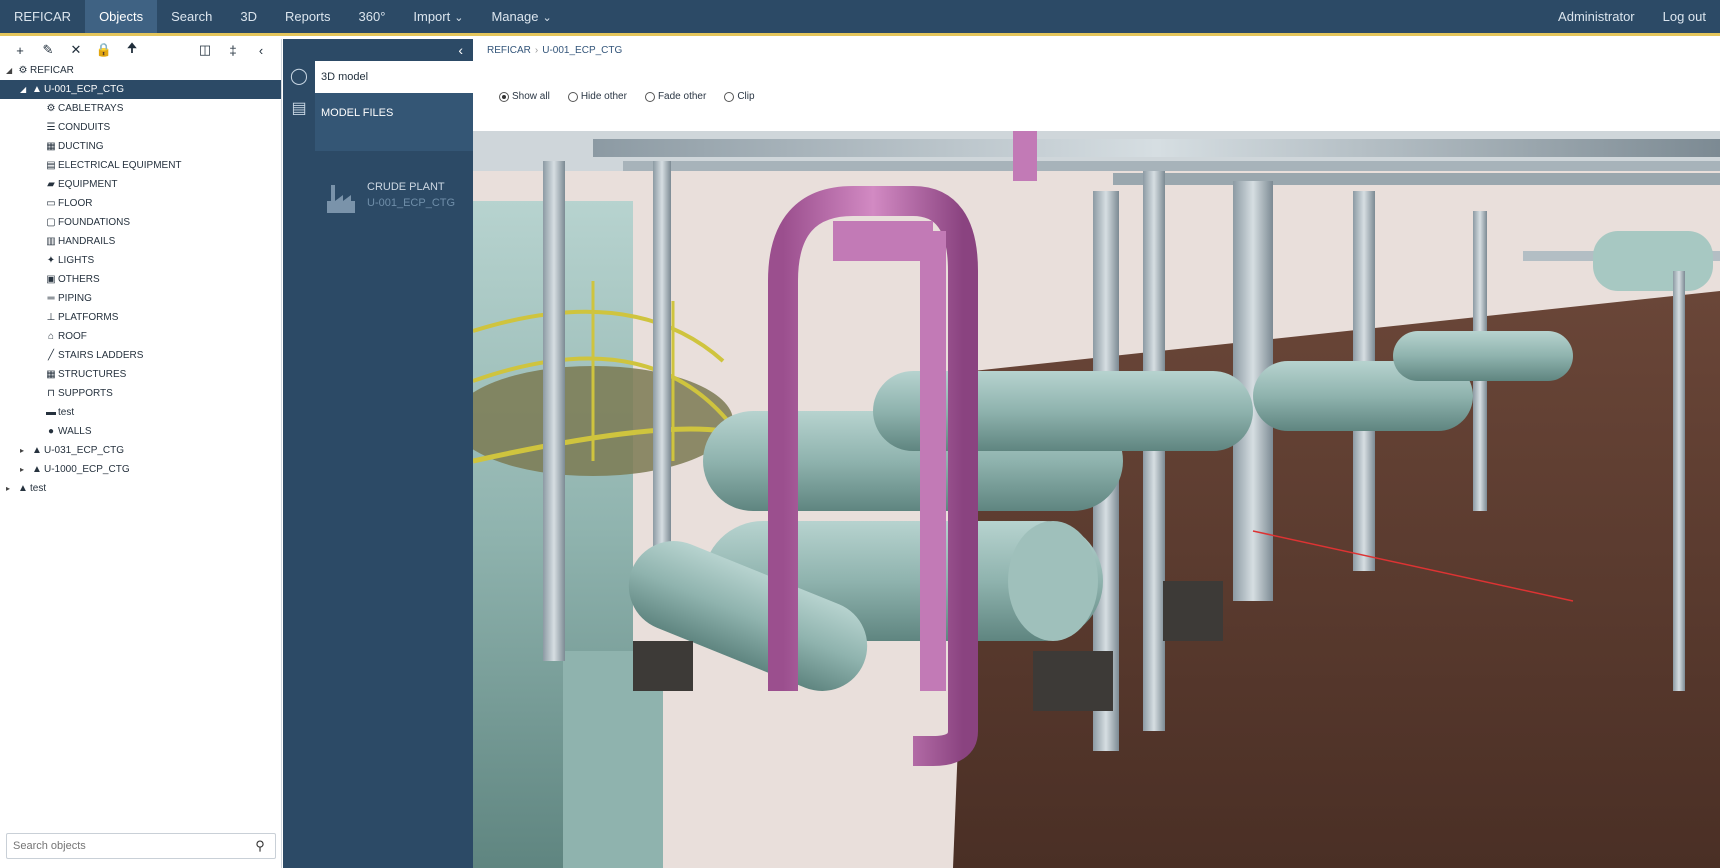  Describe the element at coordinates (51, 241) in the screenshot. I see `handrail-icon: ▥` at that location.